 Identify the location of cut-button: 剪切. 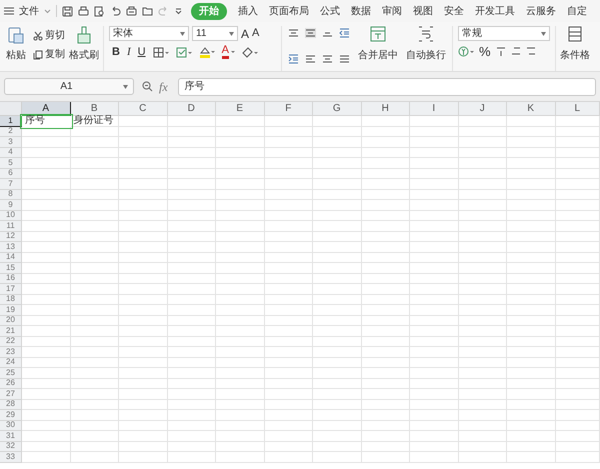
(55, 35).